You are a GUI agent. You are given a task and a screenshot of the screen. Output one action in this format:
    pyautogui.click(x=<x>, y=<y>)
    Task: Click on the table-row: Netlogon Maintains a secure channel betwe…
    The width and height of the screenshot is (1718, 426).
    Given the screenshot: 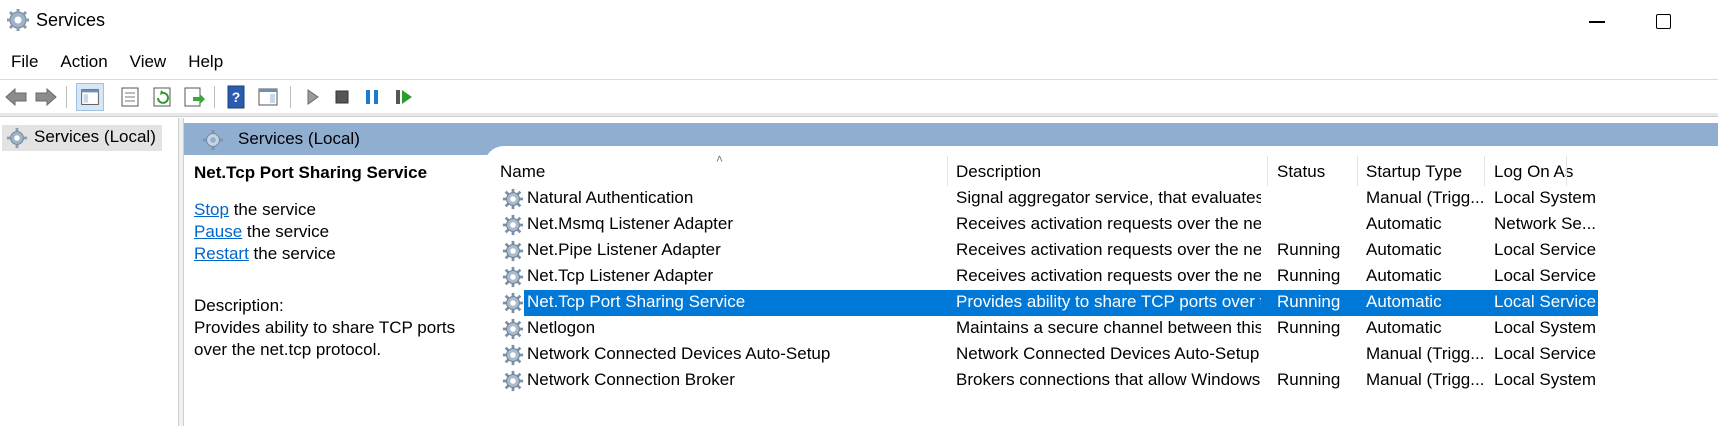 What is the action you would take?
    pyautogui.click(x=1101, y=329)
    